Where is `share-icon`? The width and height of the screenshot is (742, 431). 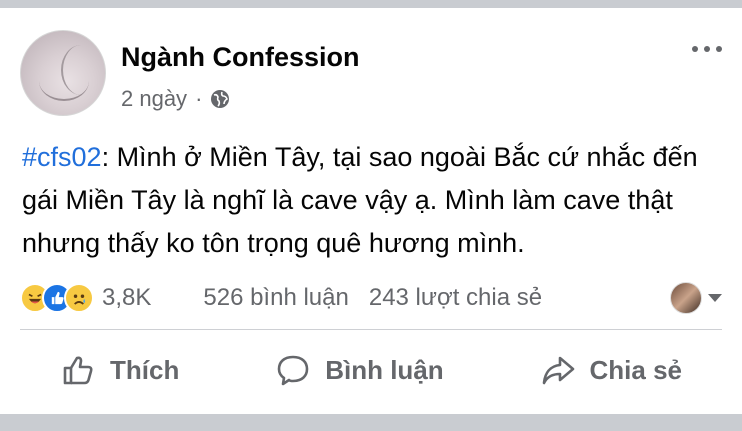 share-icon is located at coordinates (558, 370).